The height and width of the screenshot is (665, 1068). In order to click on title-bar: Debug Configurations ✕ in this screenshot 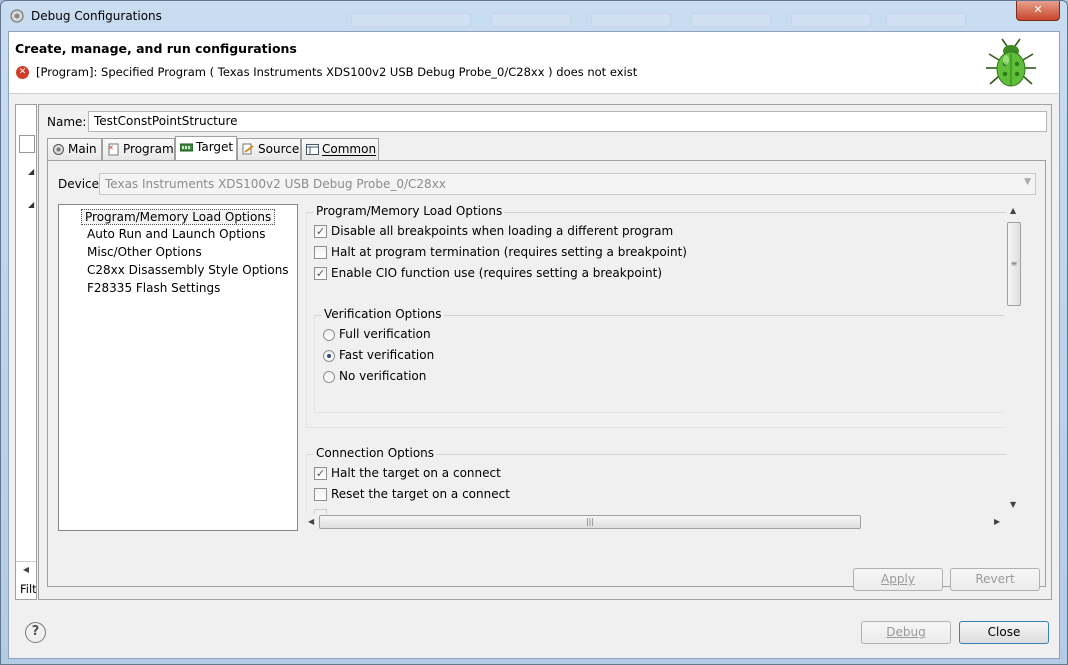, I will do `click(534, 16)`.